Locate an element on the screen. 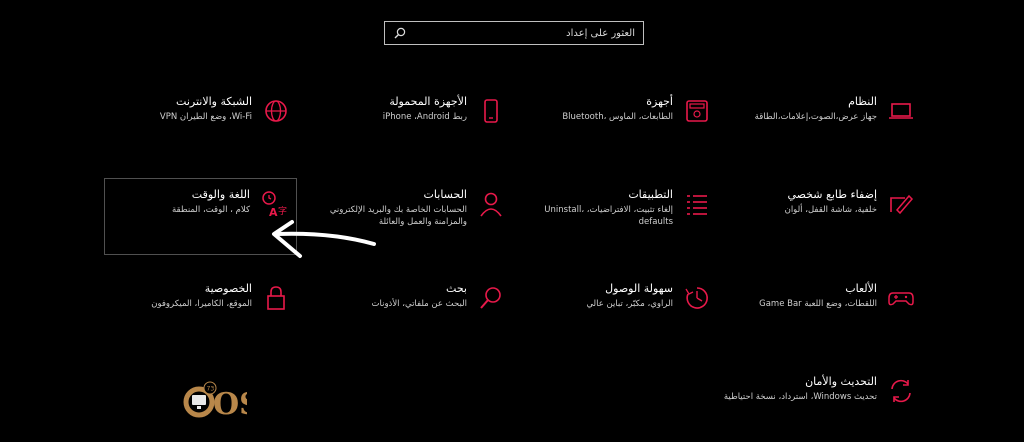 Image resolution: width=1024 pixels, height=442 pixels. tile-network: الشبكة والانترنت Wi-Fi، وضع الطيران VPN is located at coordinates (187, 125).